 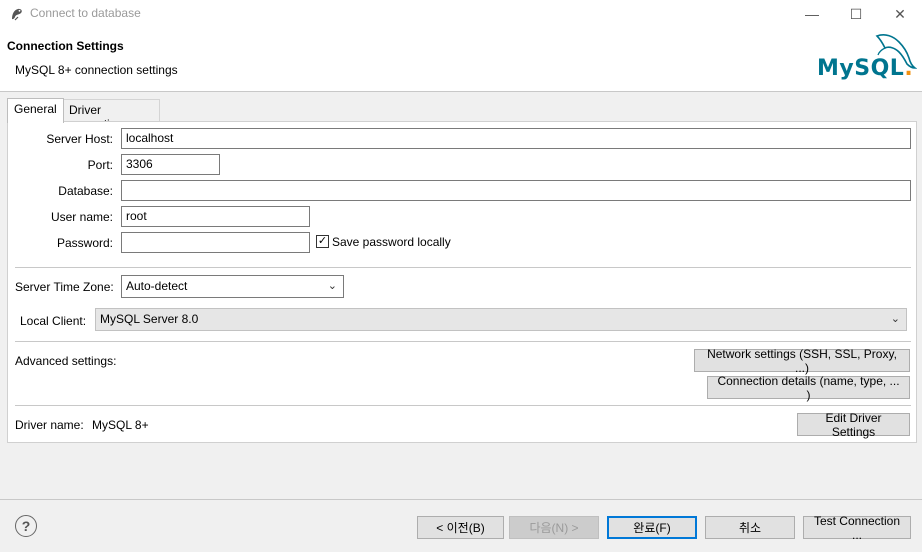 What do you see at coordinates (391, 242) in the screenshot?
I see `save-password-label: Save password locally` at bounding box center [391, 242].